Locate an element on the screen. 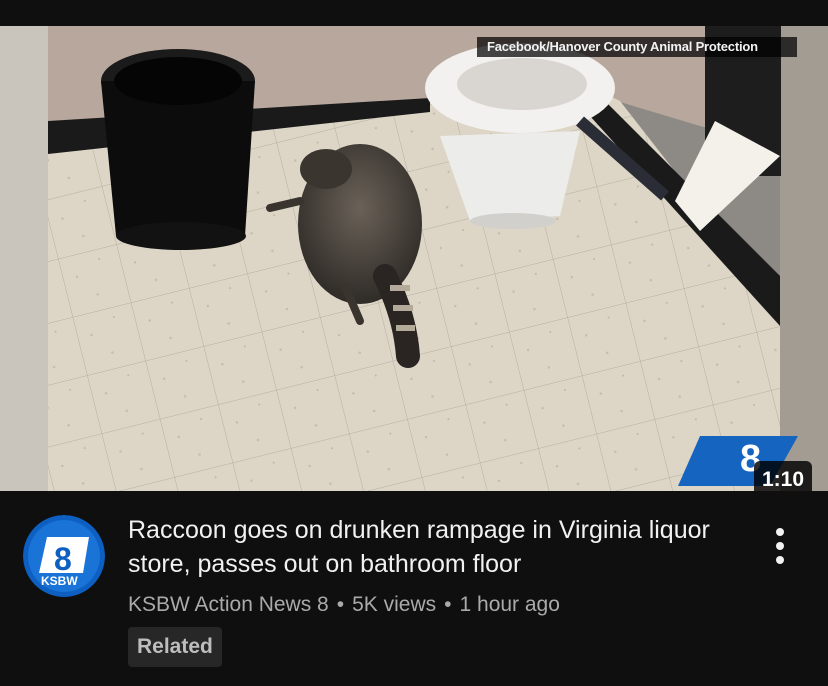 This screenshot has height=686, width=828. duration-badge: 1:10 is located at coordinates (782, 476).